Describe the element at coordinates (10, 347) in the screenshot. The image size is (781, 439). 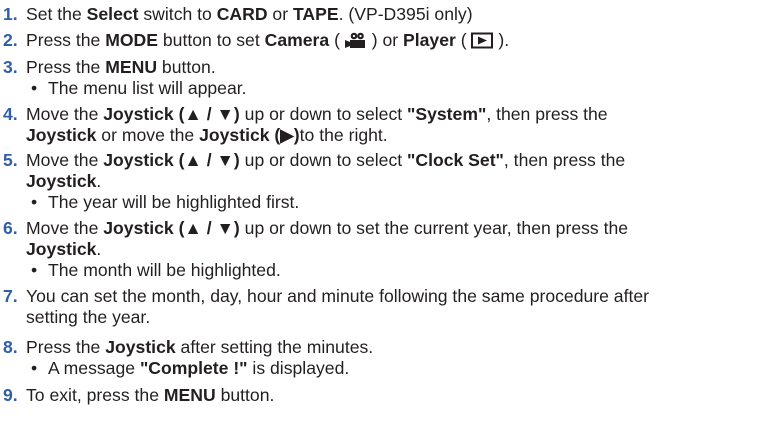
I see `step-number: 8.` at that location.